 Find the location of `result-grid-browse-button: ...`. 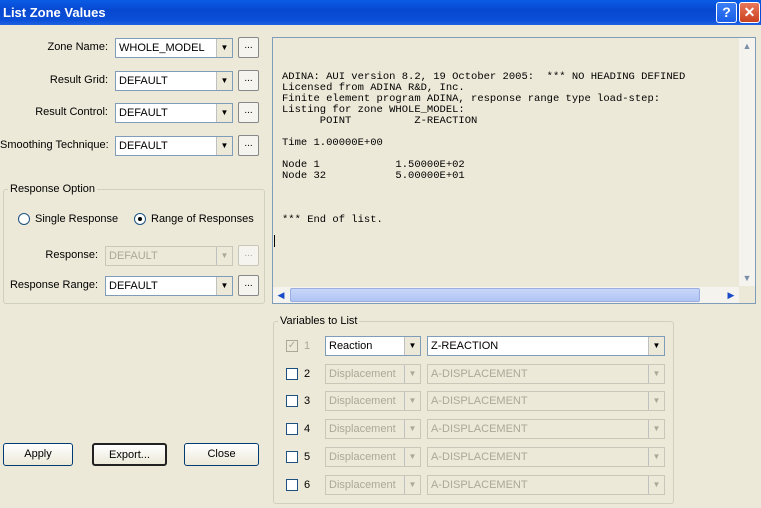

result-grid-browse-button: ... is located at coordinates (248, 80).